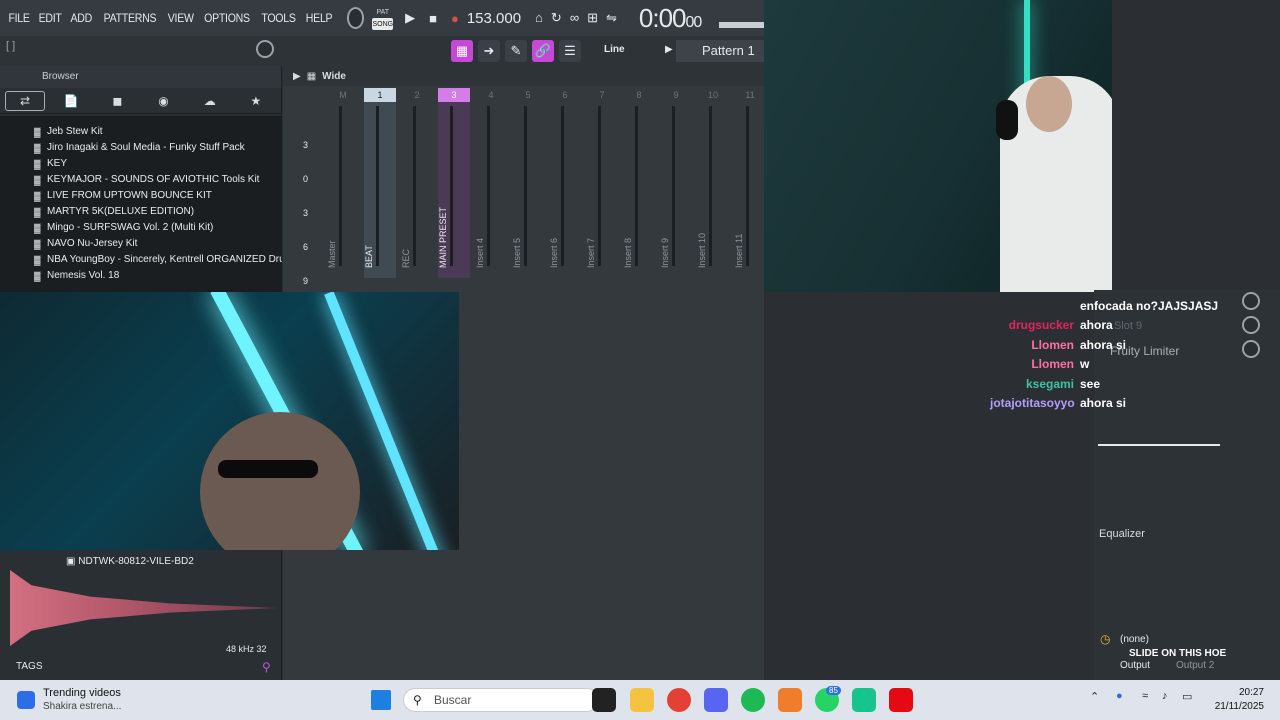 The height and width of the screenshot is (720, 1280). I want to click on browser-folder: NAVO Nu-Jersey Kit, so click(141, 244).